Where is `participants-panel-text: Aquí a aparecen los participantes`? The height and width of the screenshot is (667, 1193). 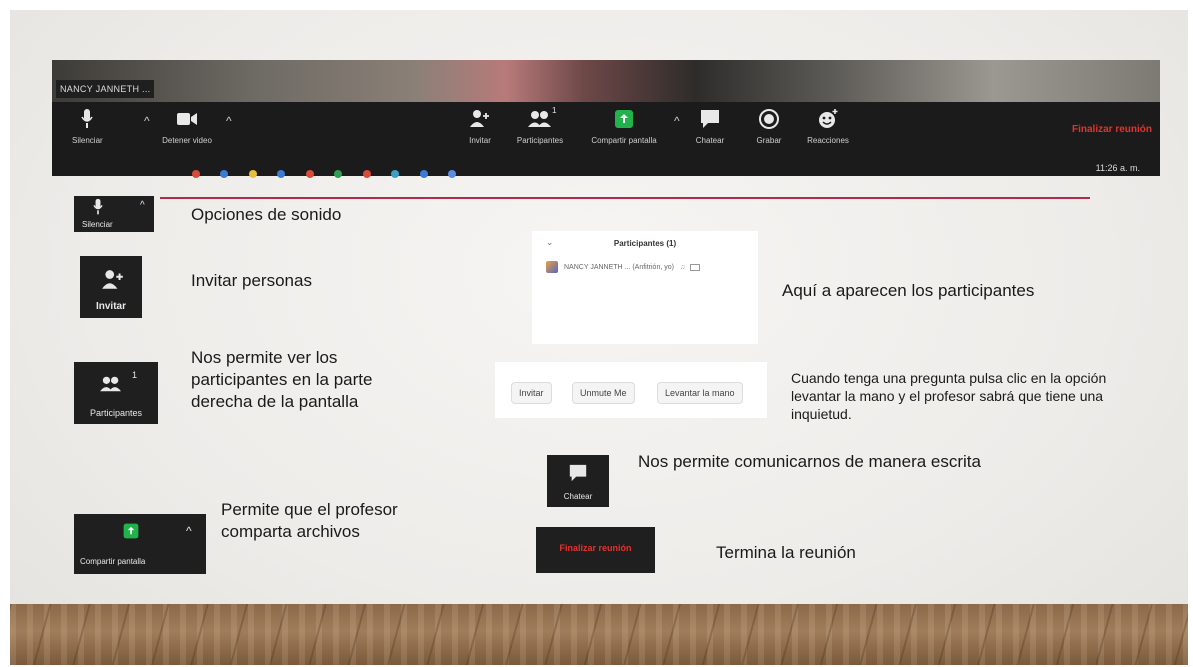
participants-panel-text: Aquí a aparecen los participantes is located at coordinates (908, 290).